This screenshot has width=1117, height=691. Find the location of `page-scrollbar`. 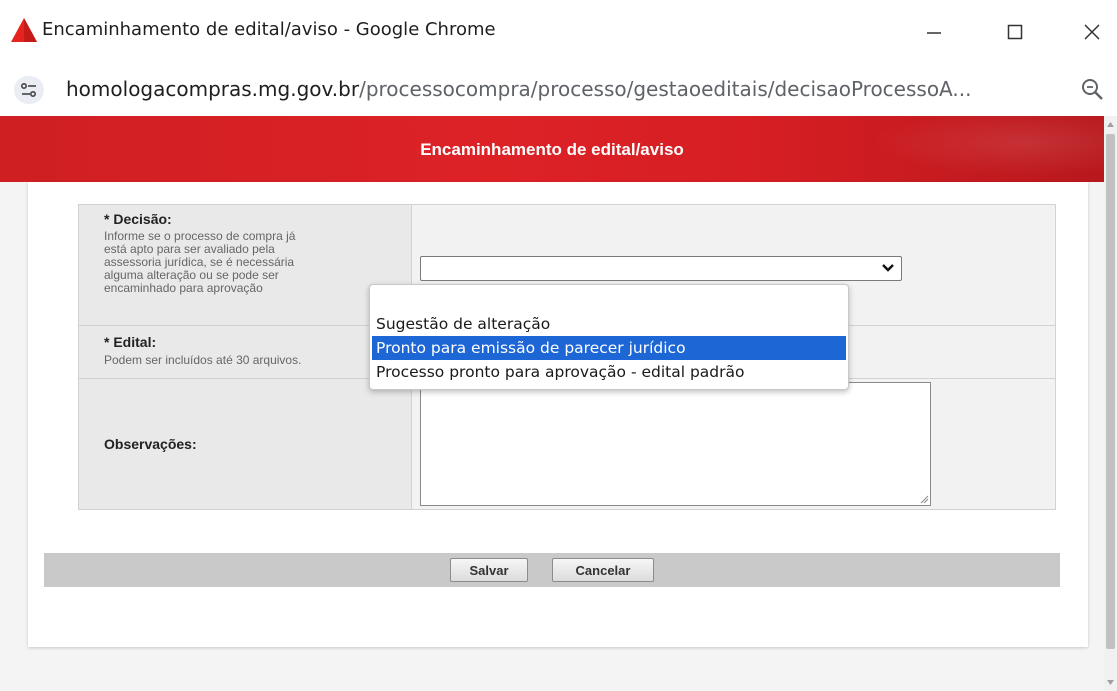

page-scrollbar is located at coordinates (1110, 403).